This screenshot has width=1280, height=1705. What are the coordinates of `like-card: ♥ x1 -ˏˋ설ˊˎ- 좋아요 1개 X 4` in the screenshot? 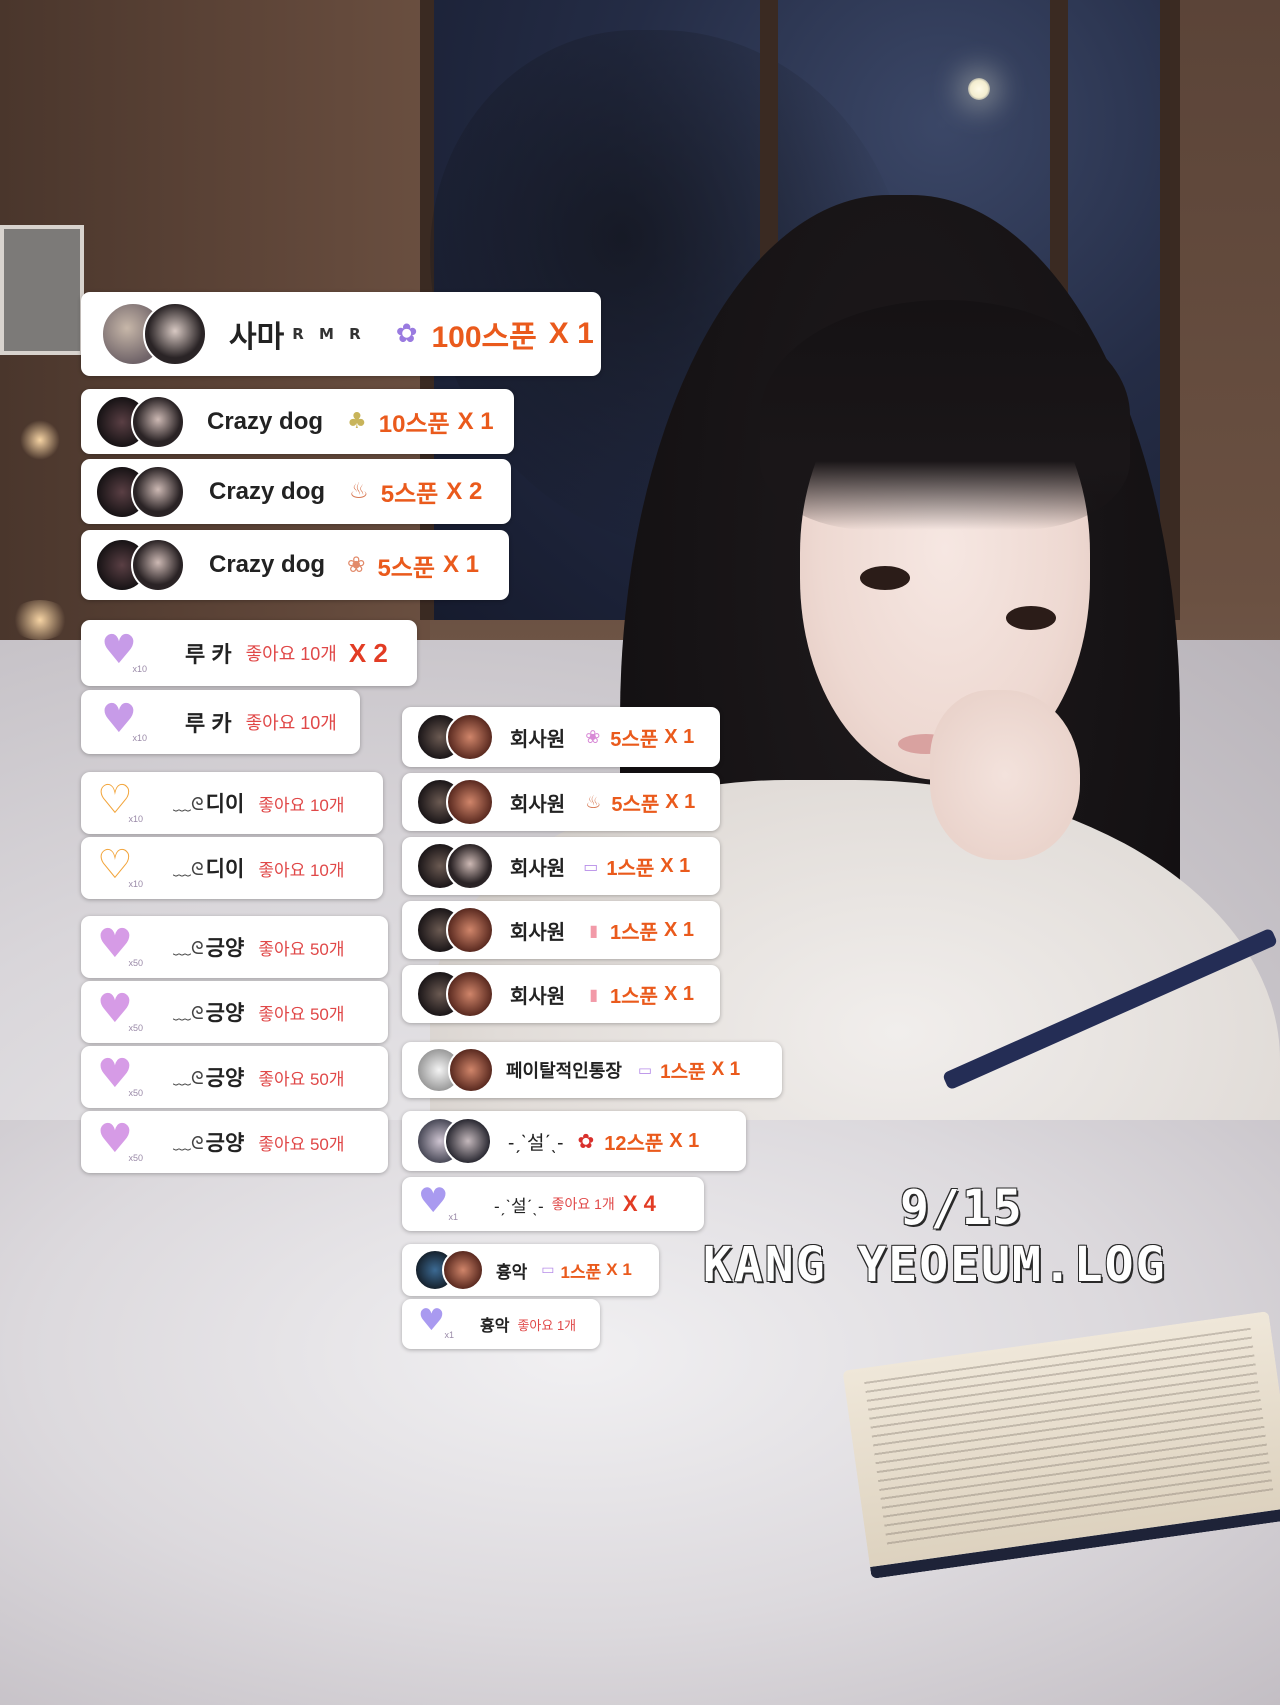 It's located at (553, 1204).